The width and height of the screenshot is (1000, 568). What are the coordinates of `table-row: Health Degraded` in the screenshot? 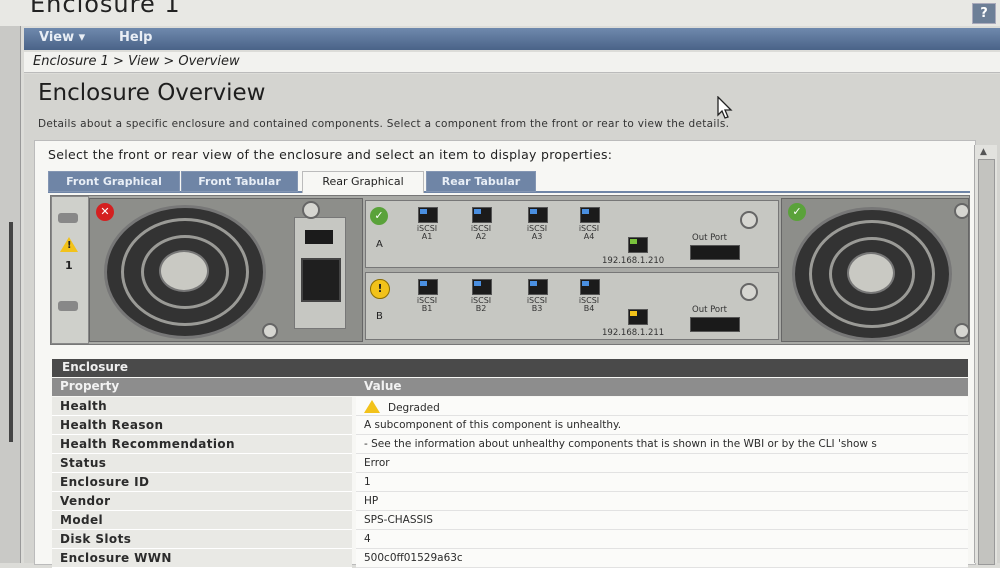 It's located at (510, 406).